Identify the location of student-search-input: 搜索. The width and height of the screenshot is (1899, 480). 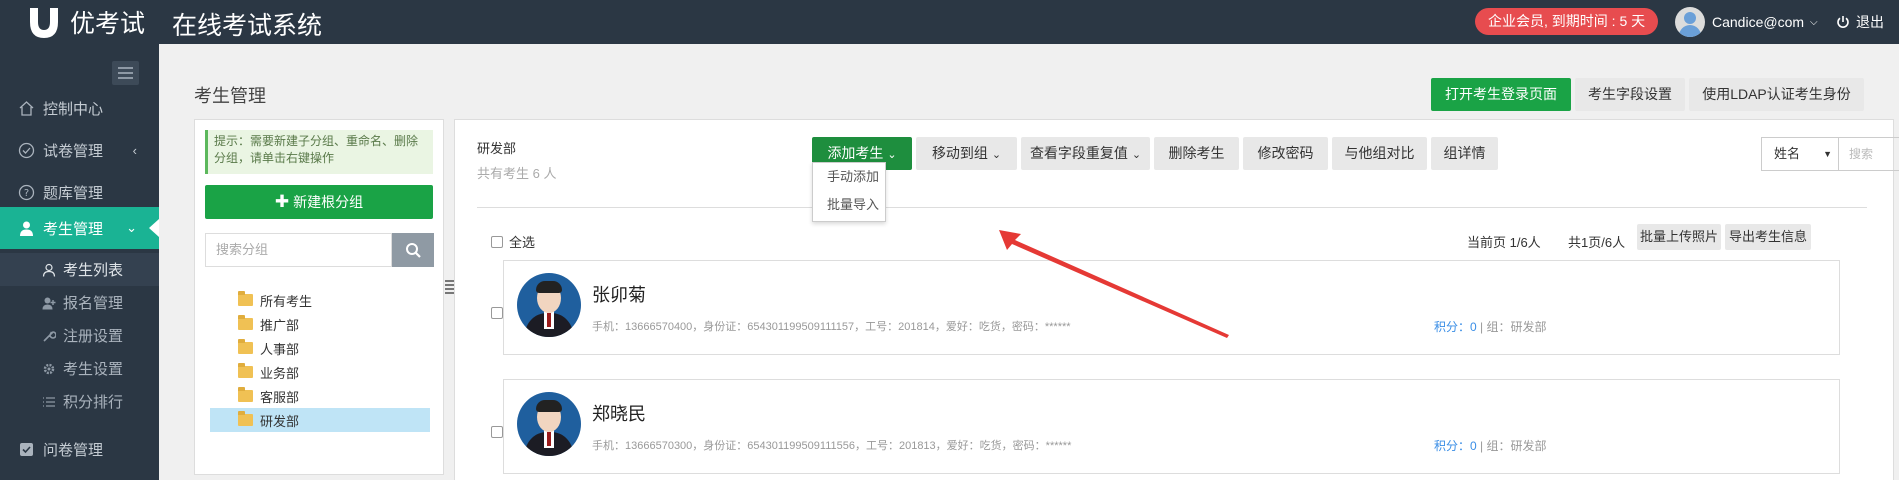
(1869, 154).